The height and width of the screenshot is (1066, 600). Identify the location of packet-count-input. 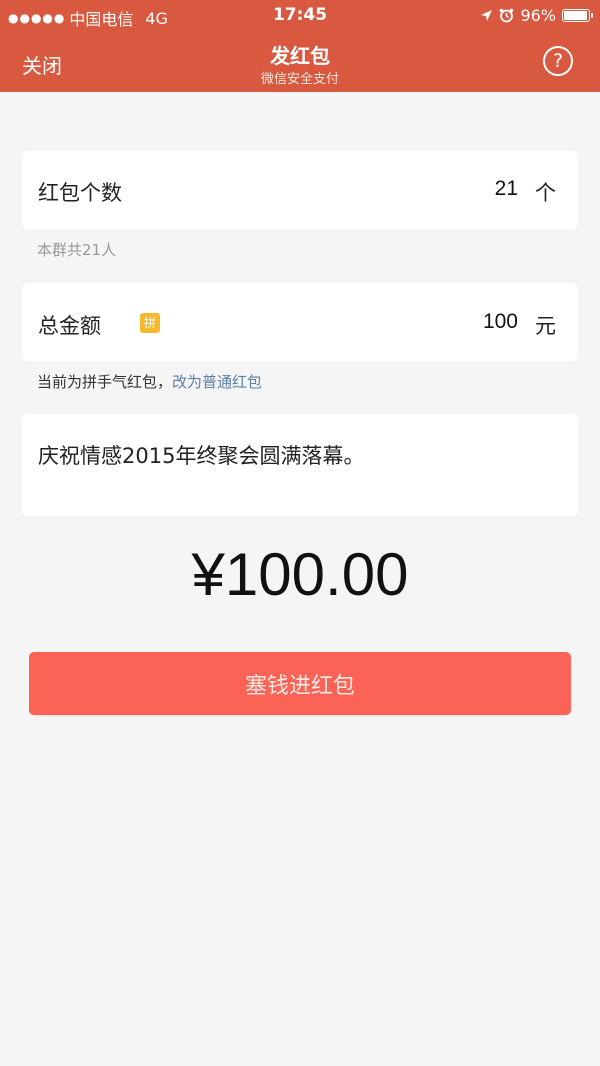
(458, 189).